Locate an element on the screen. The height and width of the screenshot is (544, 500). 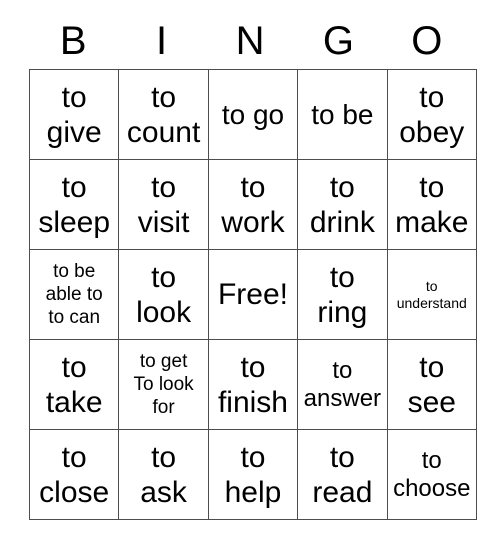
bingo-cell-label: to understand is located at coordinates (431, 294).